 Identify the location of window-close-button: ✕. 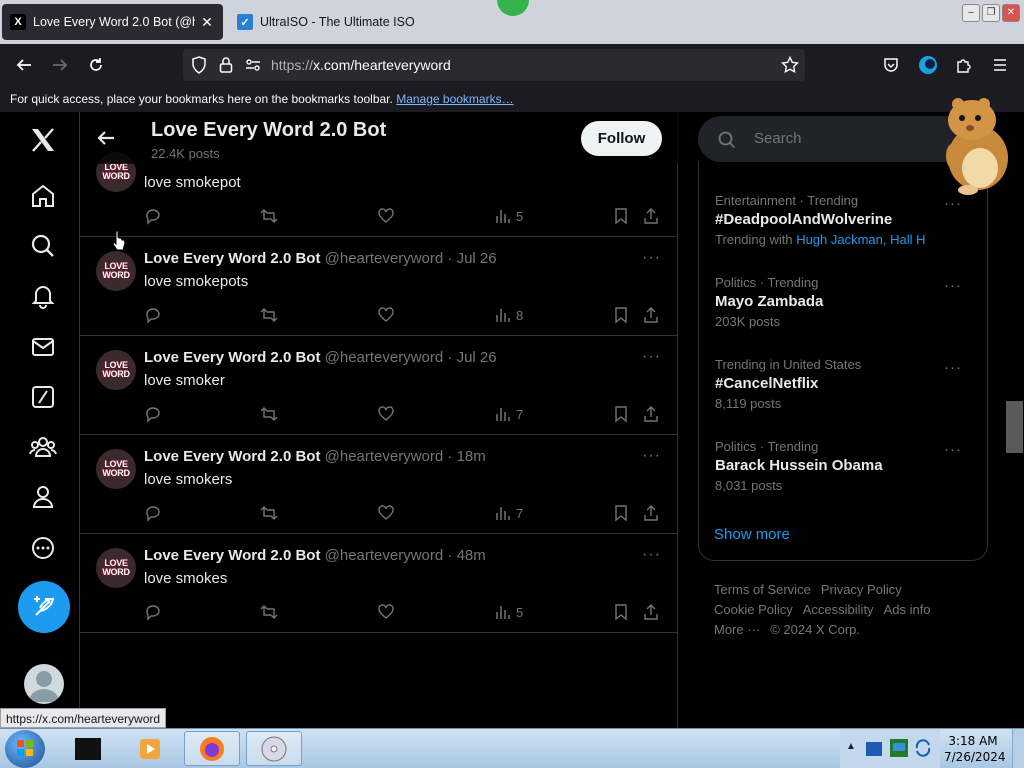
(1011, 13).